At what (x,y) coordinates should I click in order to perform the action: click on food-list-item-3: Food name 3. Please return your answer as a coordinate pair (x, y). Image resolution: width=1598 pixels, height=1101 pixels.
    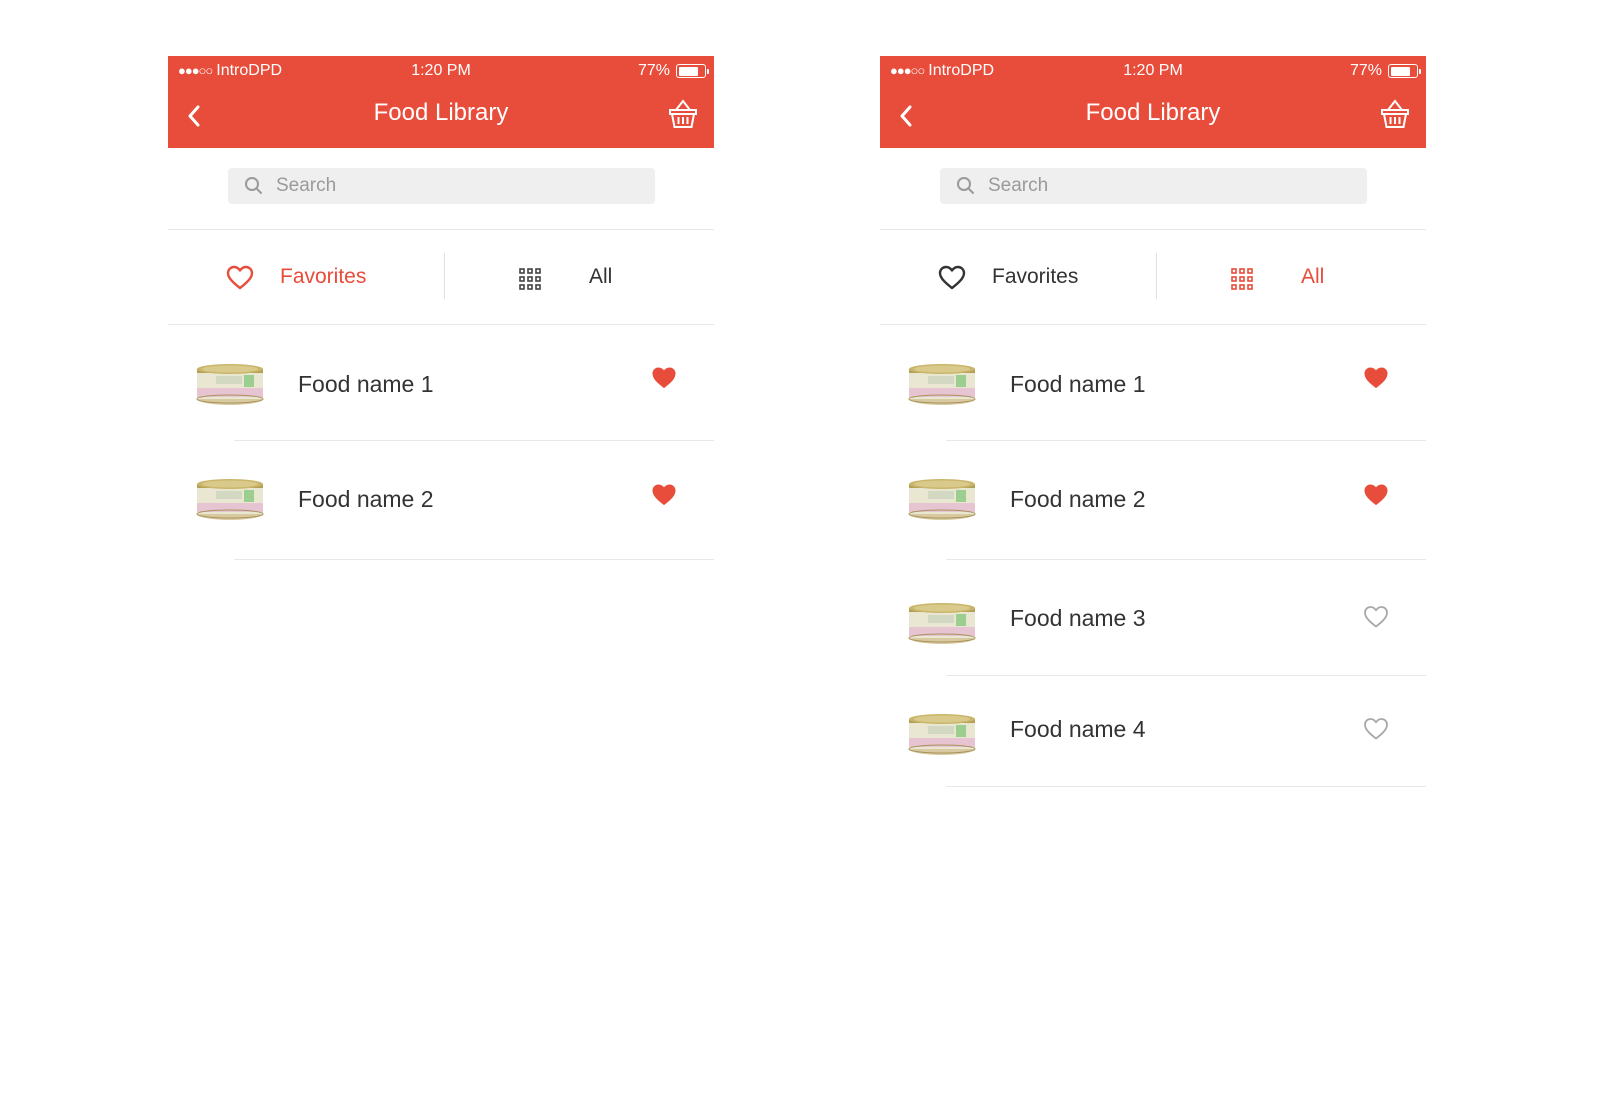
    Looking at the image, I should click on (1153, 618).